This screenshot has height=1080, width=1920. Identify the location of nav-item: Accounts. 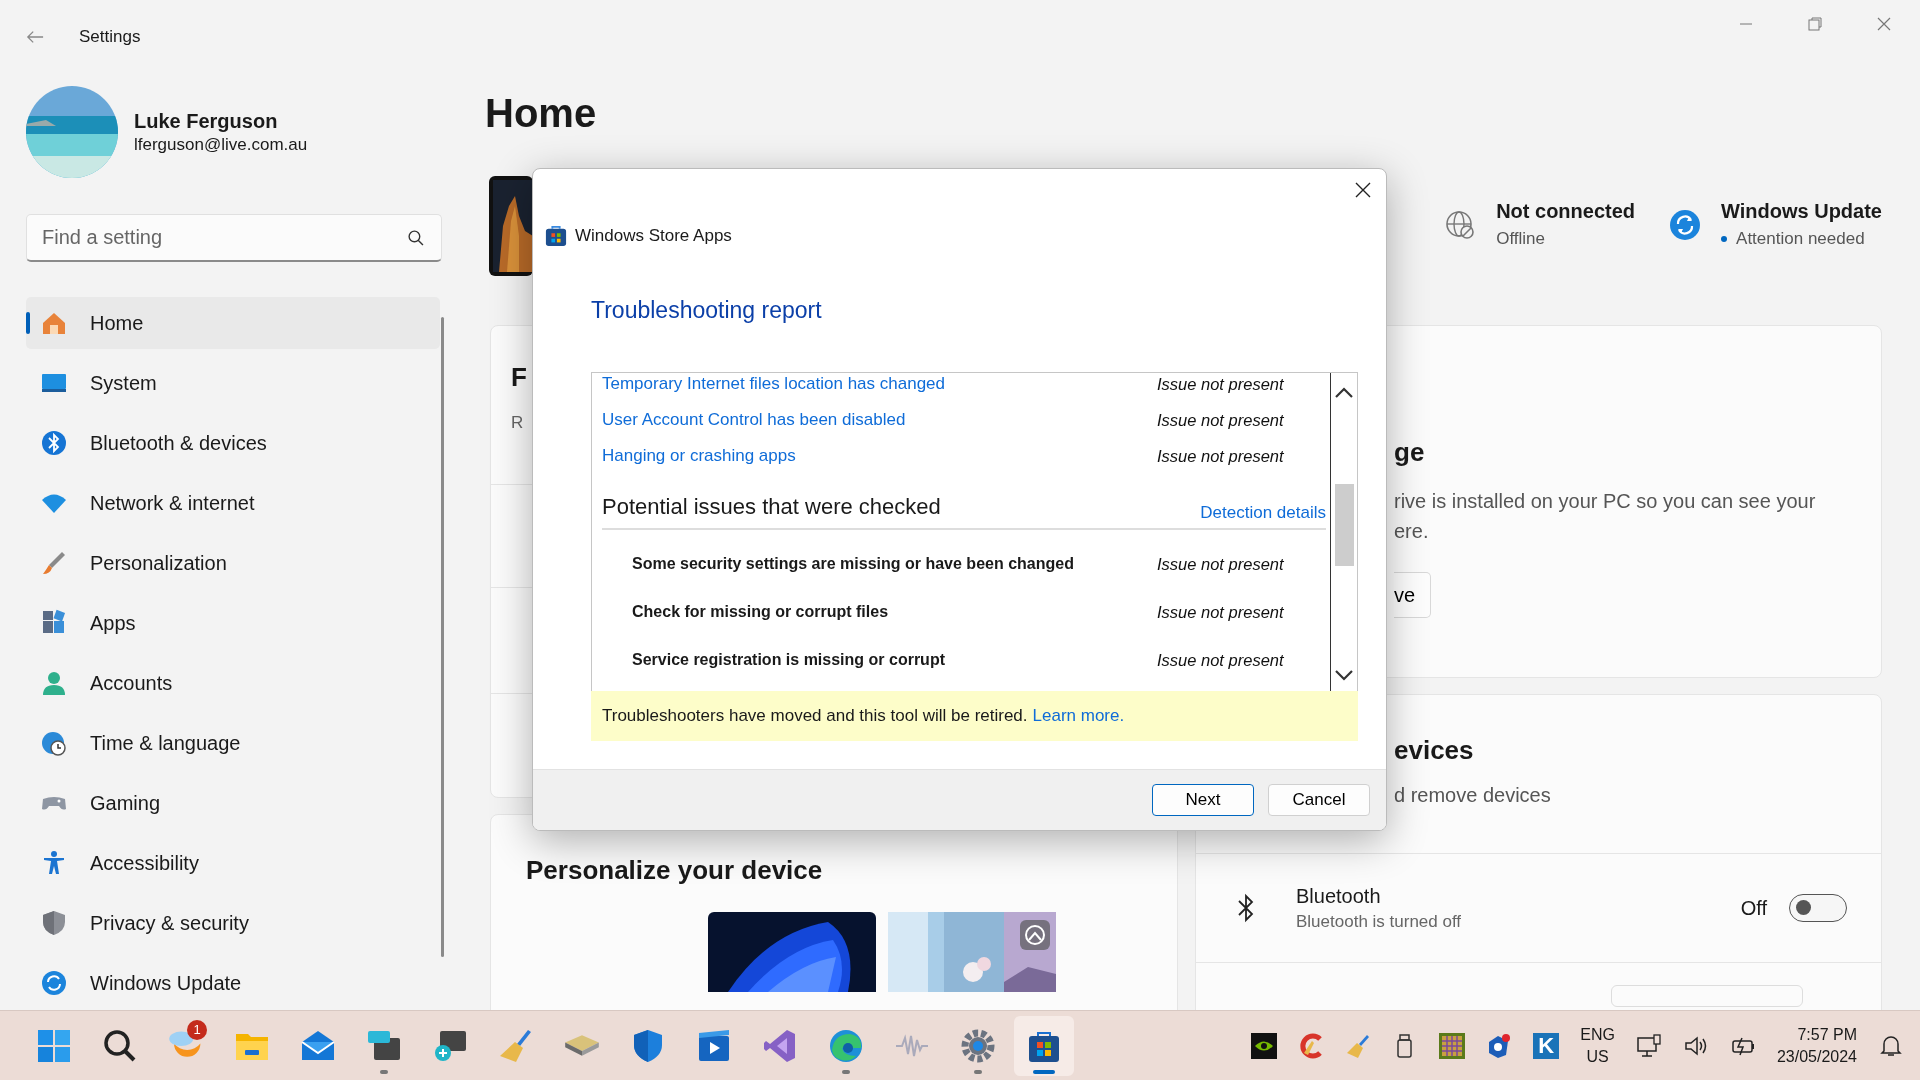
(233, 683).